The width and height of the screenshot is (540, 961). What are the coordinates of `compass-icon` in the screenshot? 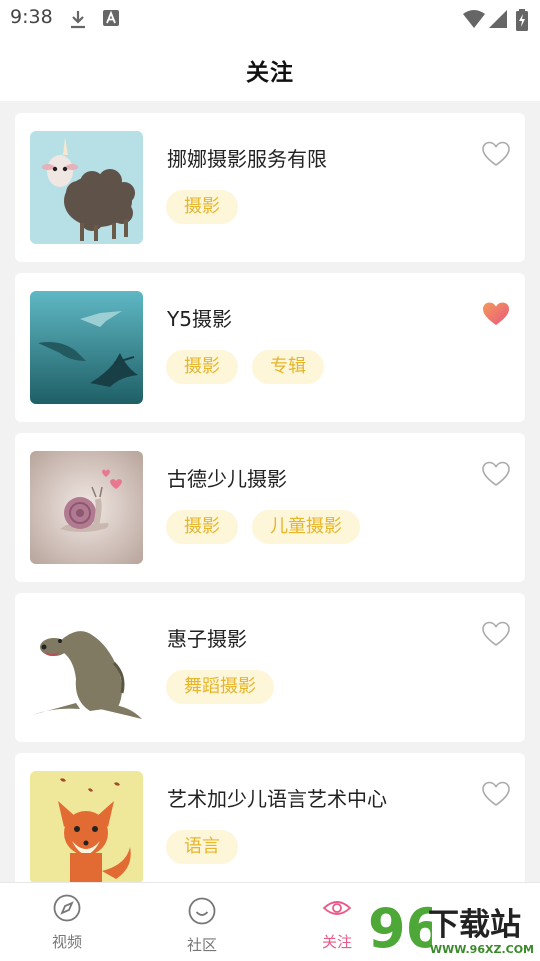 It's located at (67, 910).